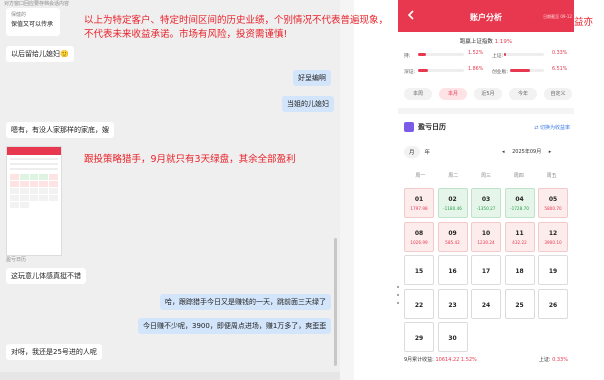 The image size is (604, 380). What do you see at coordinates (584, 22) in the screenshot?
I see `disclaimer-overflow: 益亦` at bounding box center [584, 22].